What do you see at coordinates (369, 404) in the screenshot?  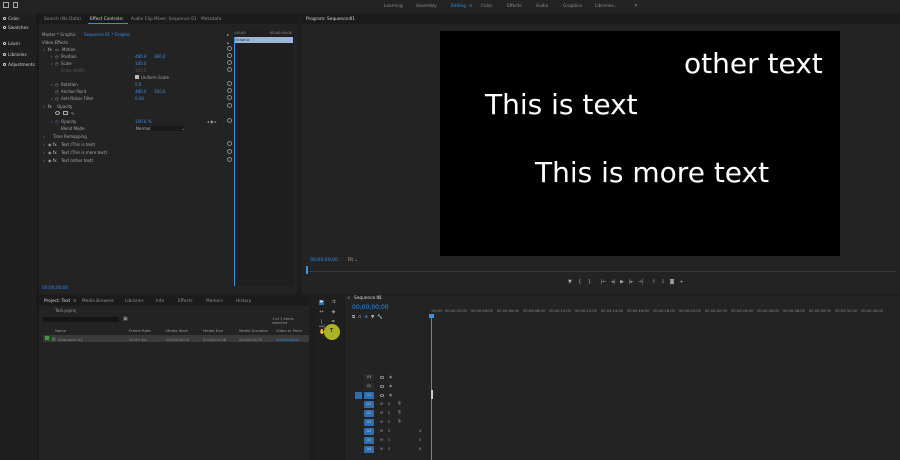 I see `track-target: A1` at bounding box center [369, 404].